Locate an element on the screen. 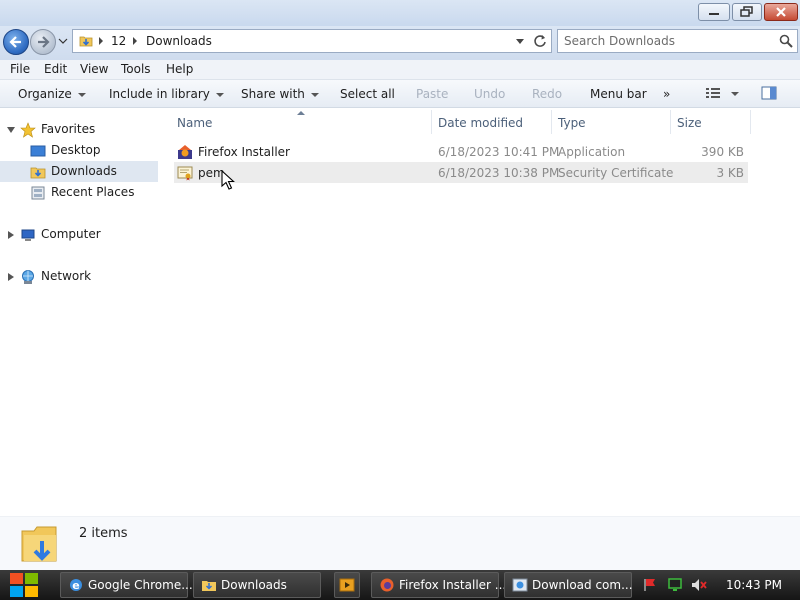 The height and width of the screenshot is (600, 800). search-box is located at coordinates (677, 41).